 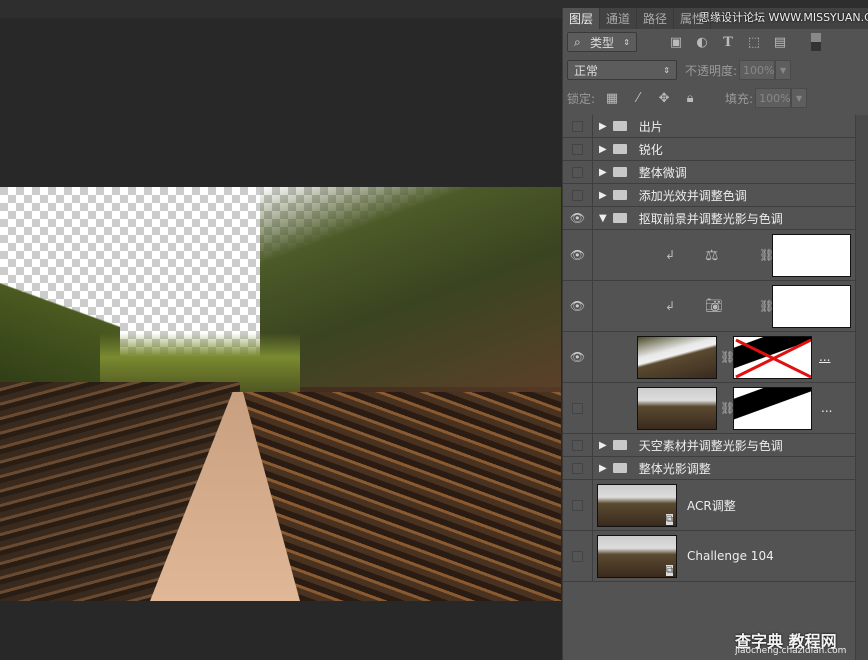 What do you see at coordinates (702, 42) in the screenshot?
I see `adjustment-icon: ◐` at bounding box center [702, 42].